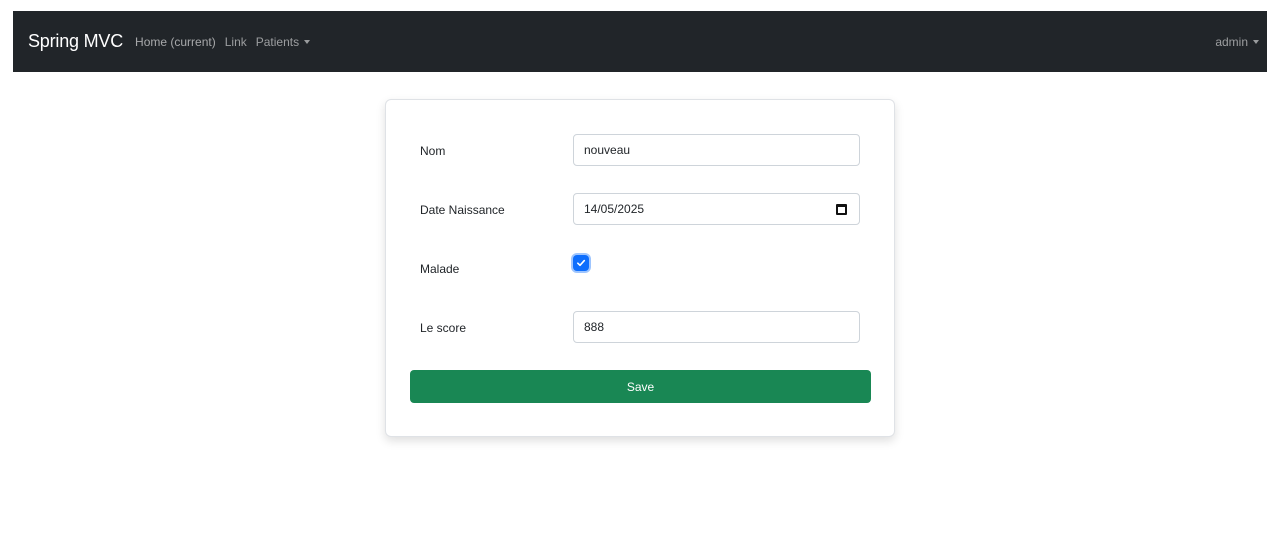  I want to click on malade-checkbox, so click(581, 263).